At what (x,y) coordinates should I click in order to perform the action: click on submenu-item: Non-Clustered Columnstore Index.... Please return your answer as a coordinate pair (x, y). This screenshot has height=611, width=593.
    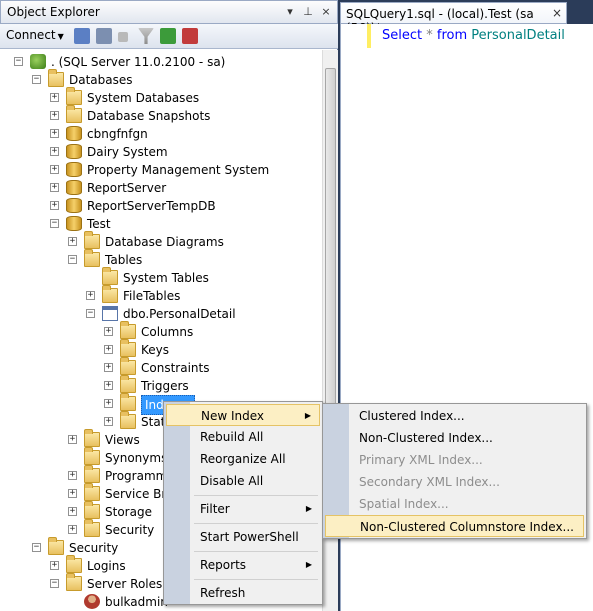
    Looking at the image, I should click on (454, 526).